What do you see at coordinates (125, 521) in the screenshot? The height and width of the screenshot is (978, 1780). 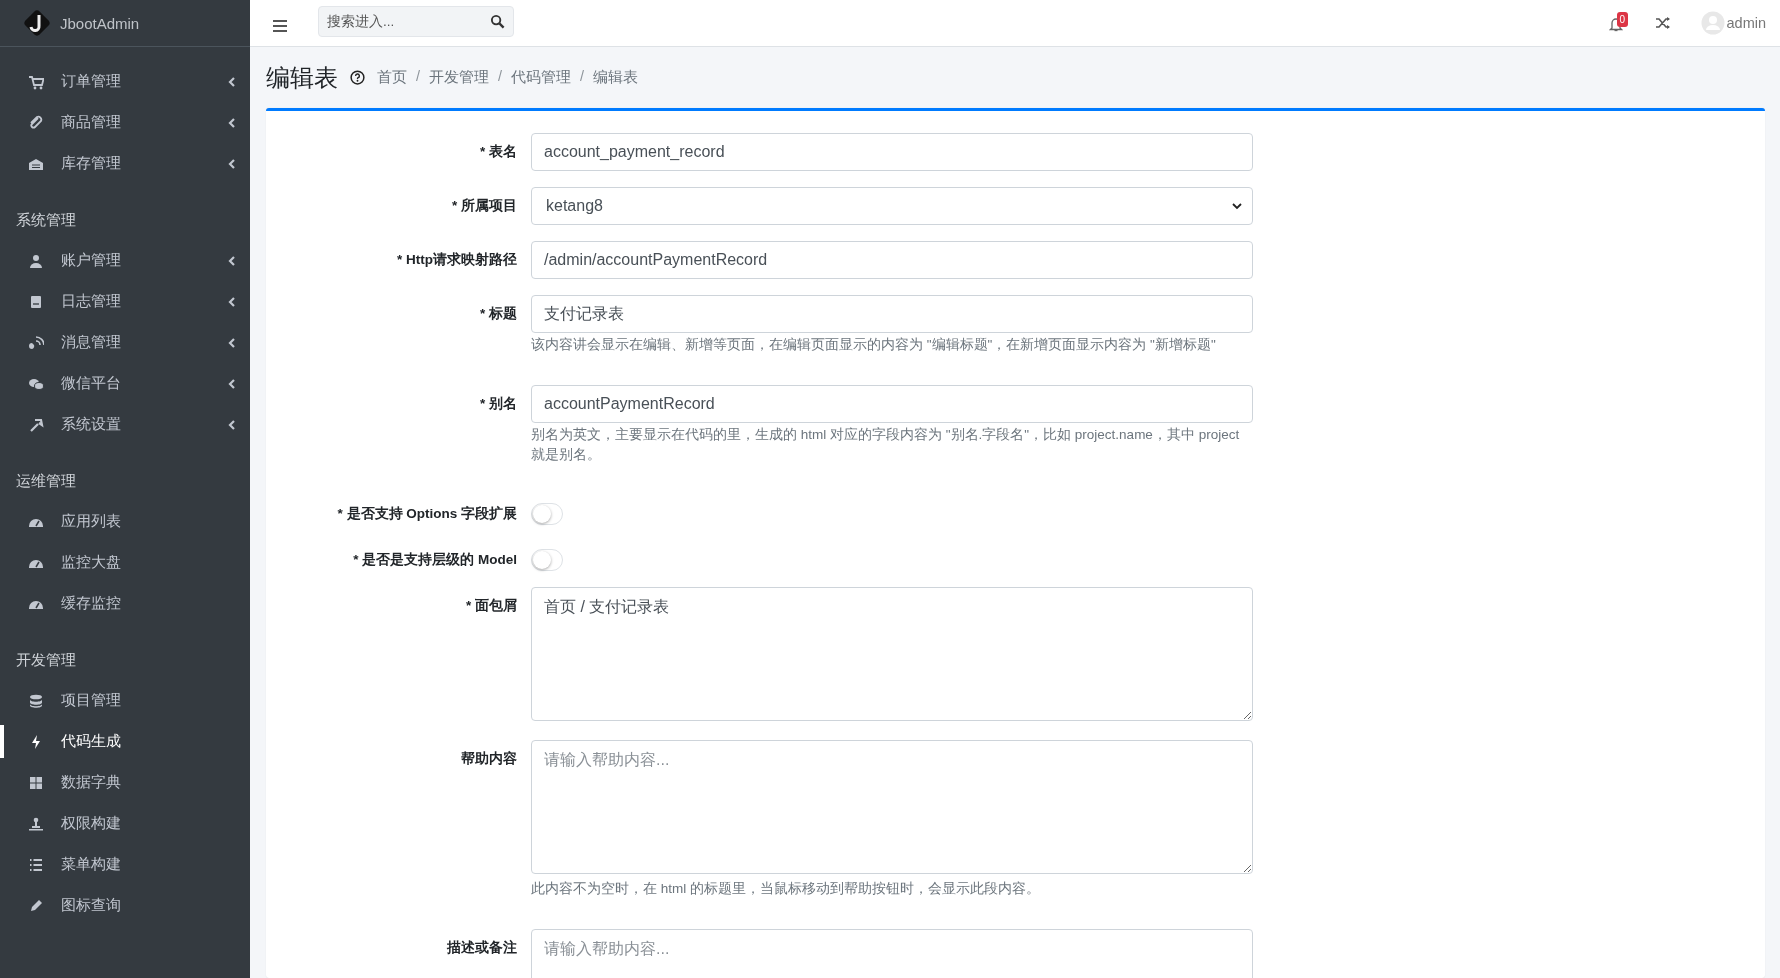 I see `sidebar-item: 应用列表` at bounding box center [125, 521].